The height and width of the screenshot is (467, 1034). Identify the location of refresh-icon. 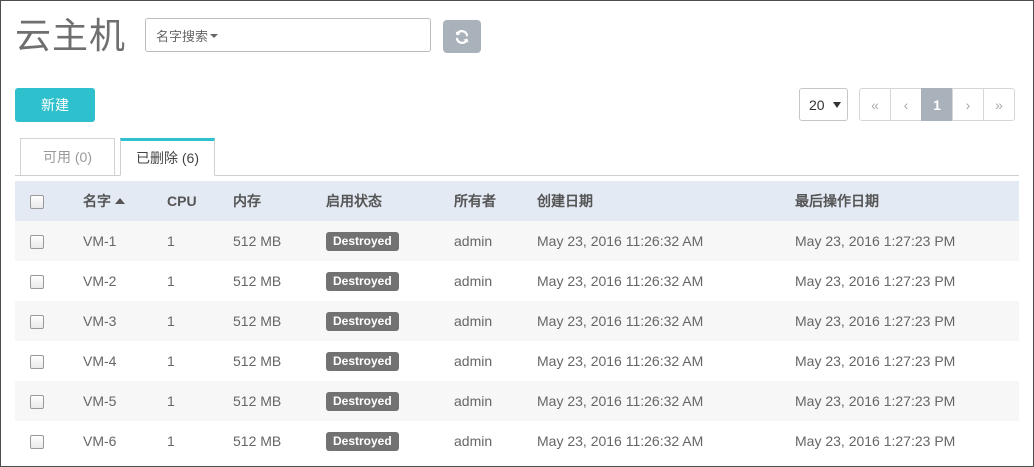
(462, 36).